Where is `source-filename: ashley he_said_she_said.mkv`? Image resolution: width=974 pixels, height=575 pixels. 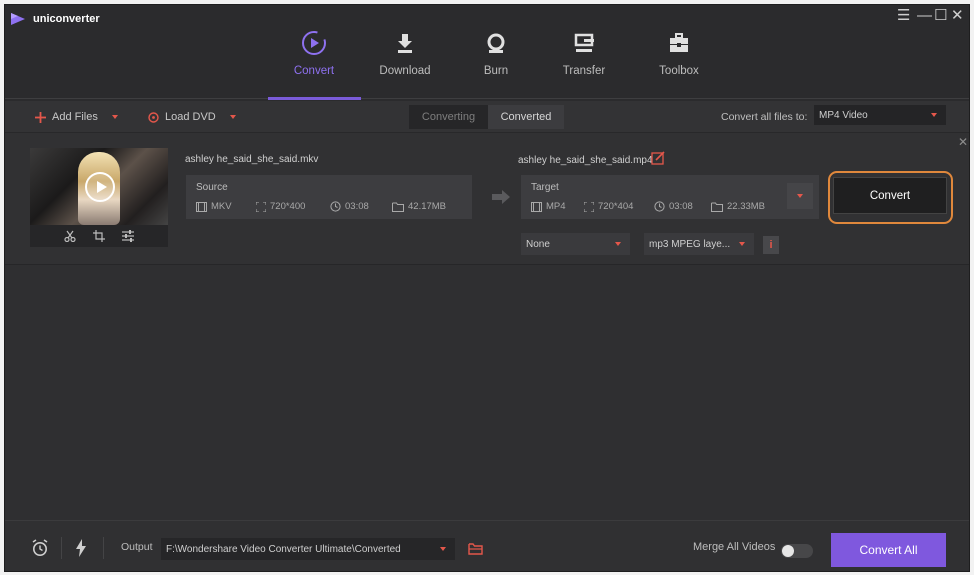 source-filename: ashley he_said_she_said.mkv is located at coordinates (252, 159).